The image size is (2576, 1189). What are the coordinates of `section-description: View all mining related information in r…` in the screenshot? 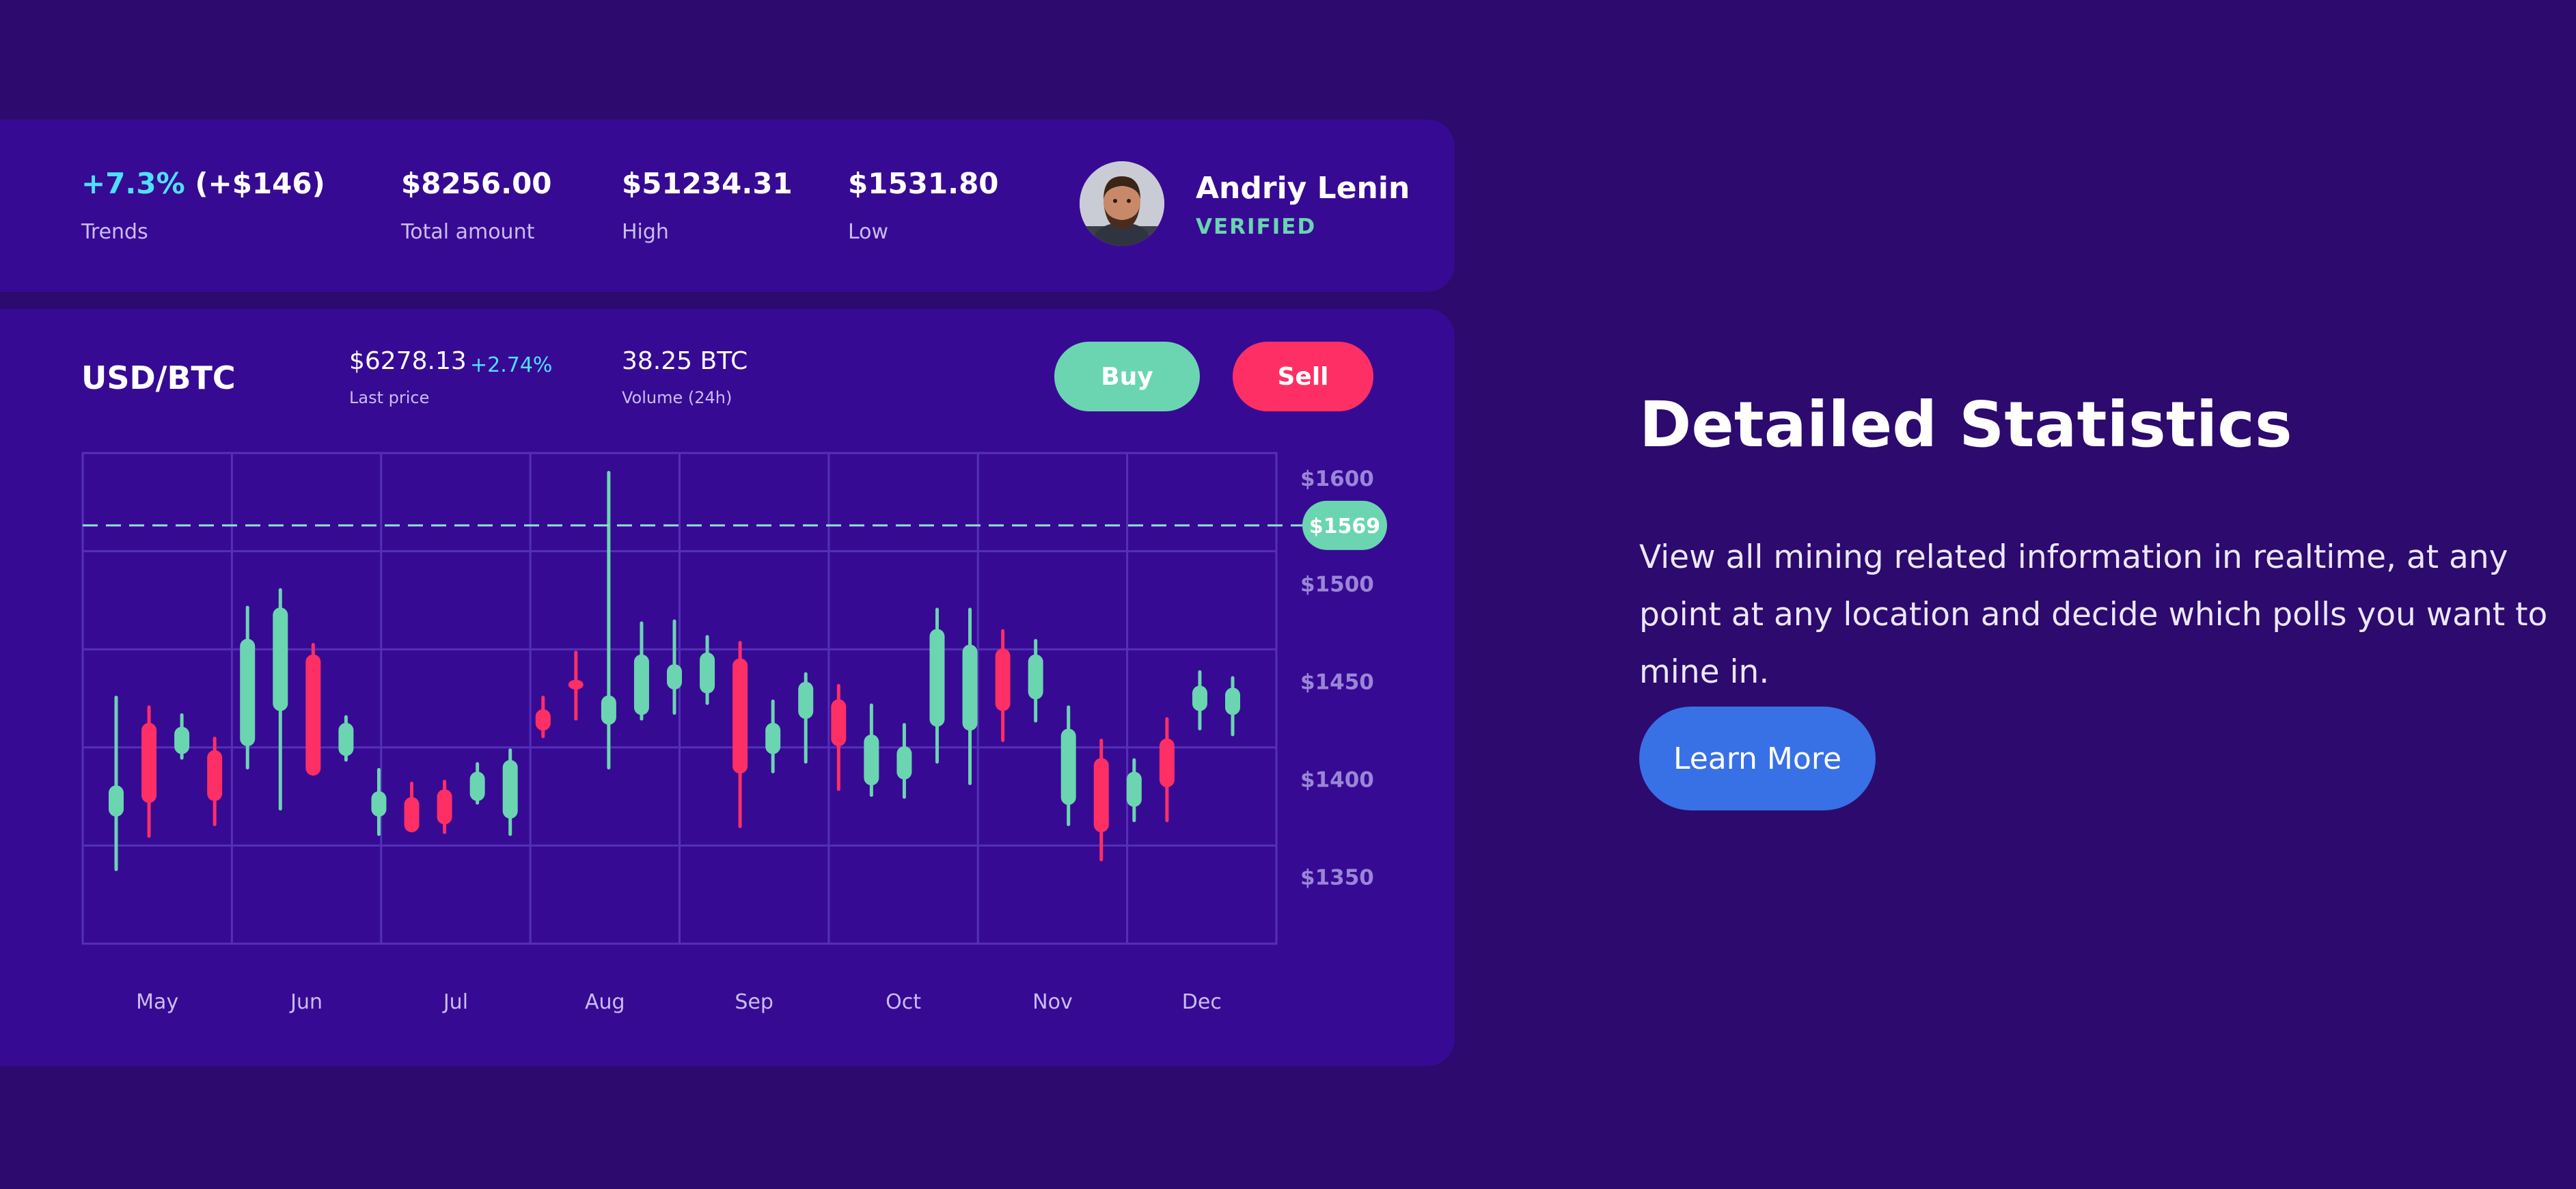 It's located at (2093, 614).